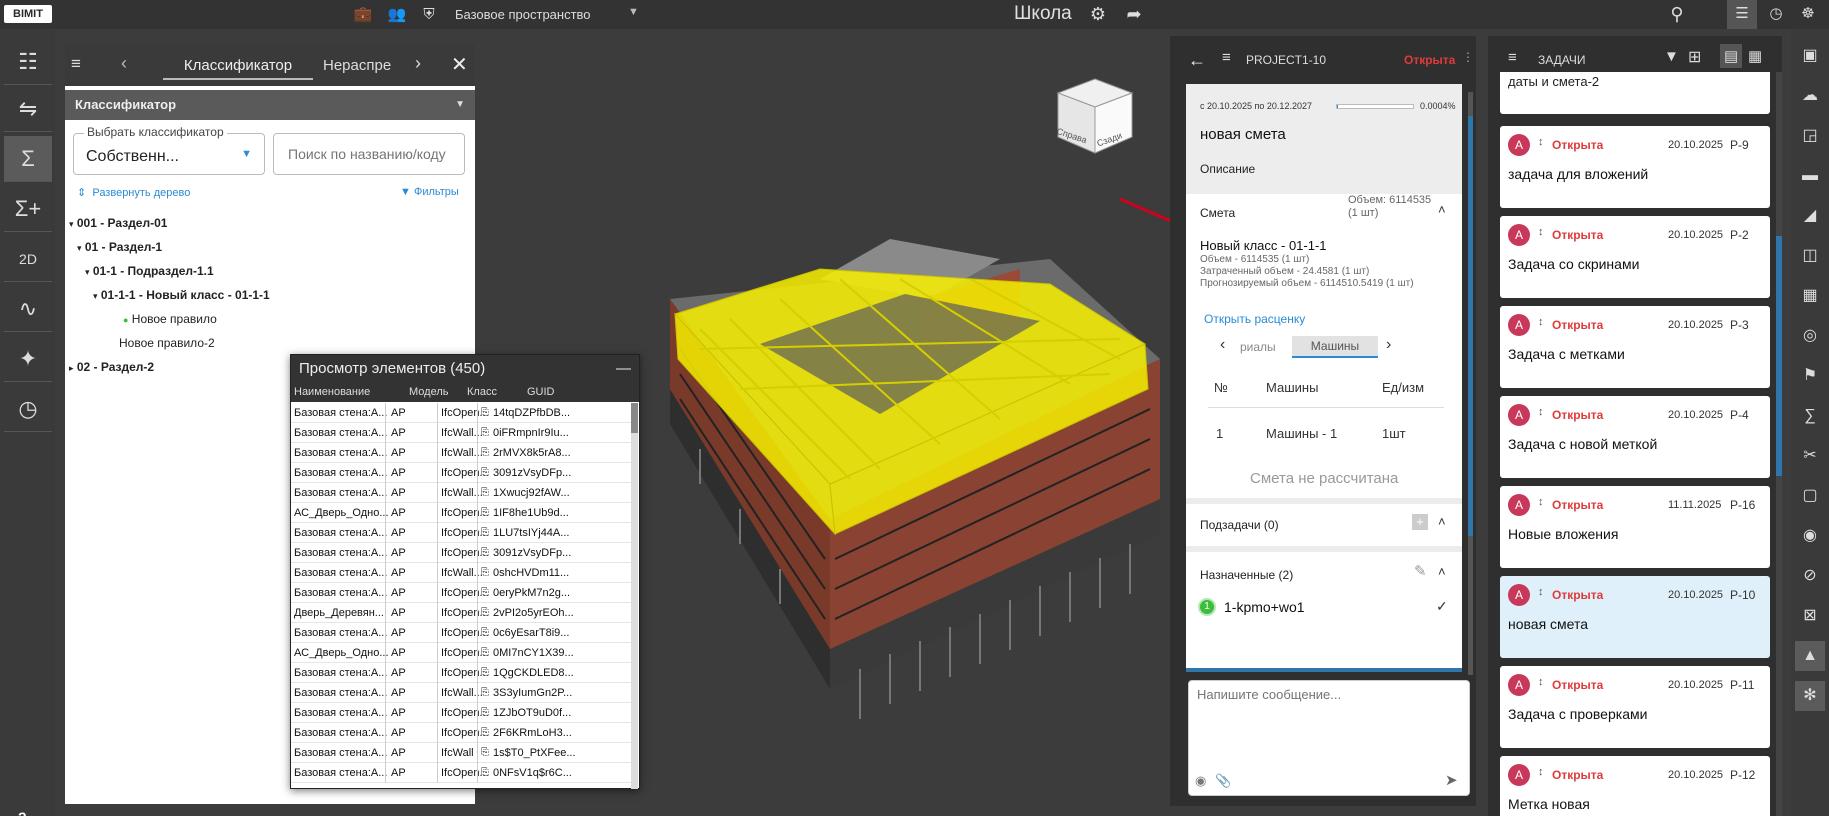 This screenshot has height=816, width=1829. I want to click on task-card: A Открыта 20.10.2025 P-10 новая смета ↕, so click(1635, 617).